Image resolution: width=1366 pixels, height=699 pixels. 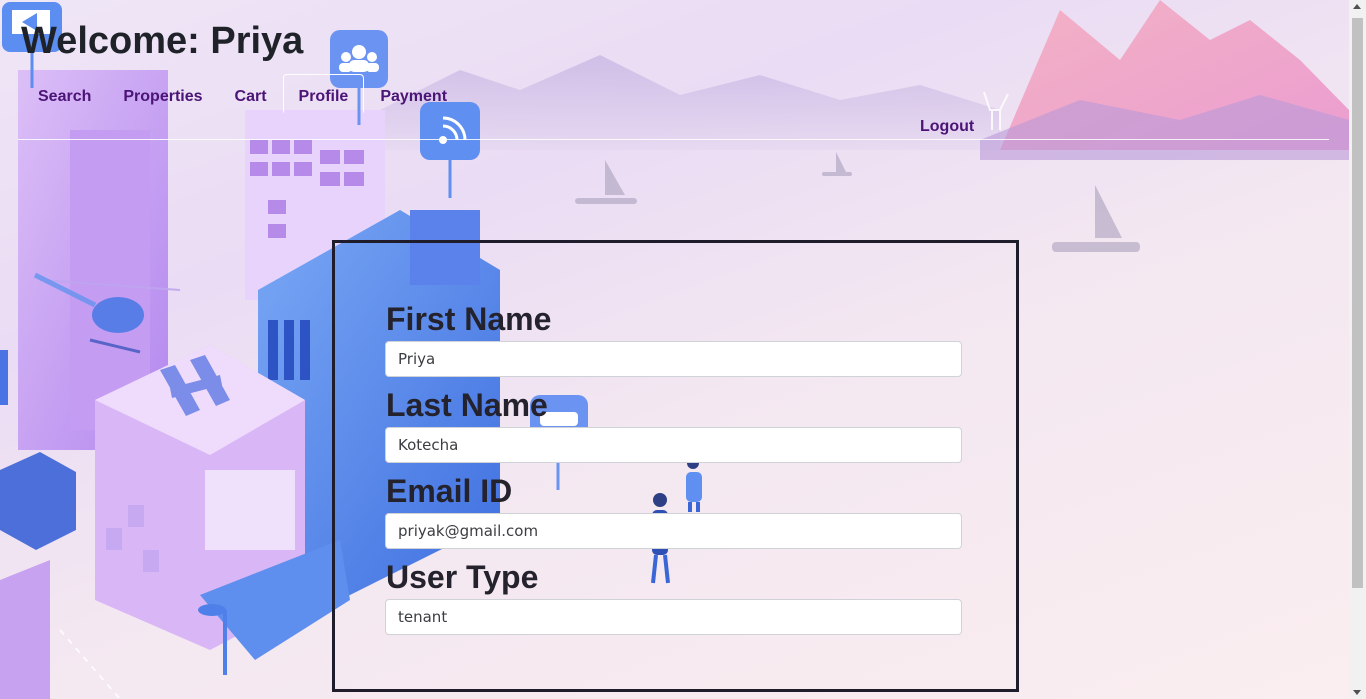 I want to click on email-id-label: Email ID, so click(x=449, y=491).